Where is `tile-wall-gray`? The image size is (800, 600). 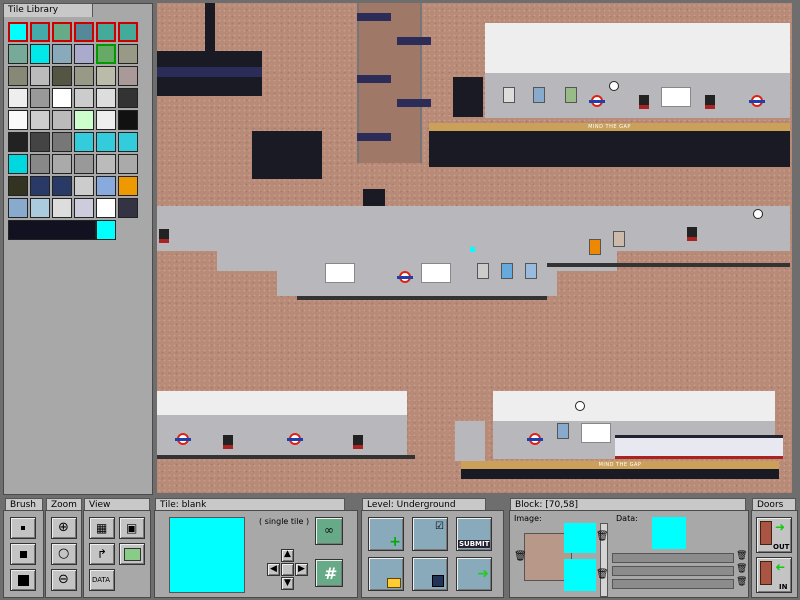 tile-wall-gray is located at coordinates (40, 98).